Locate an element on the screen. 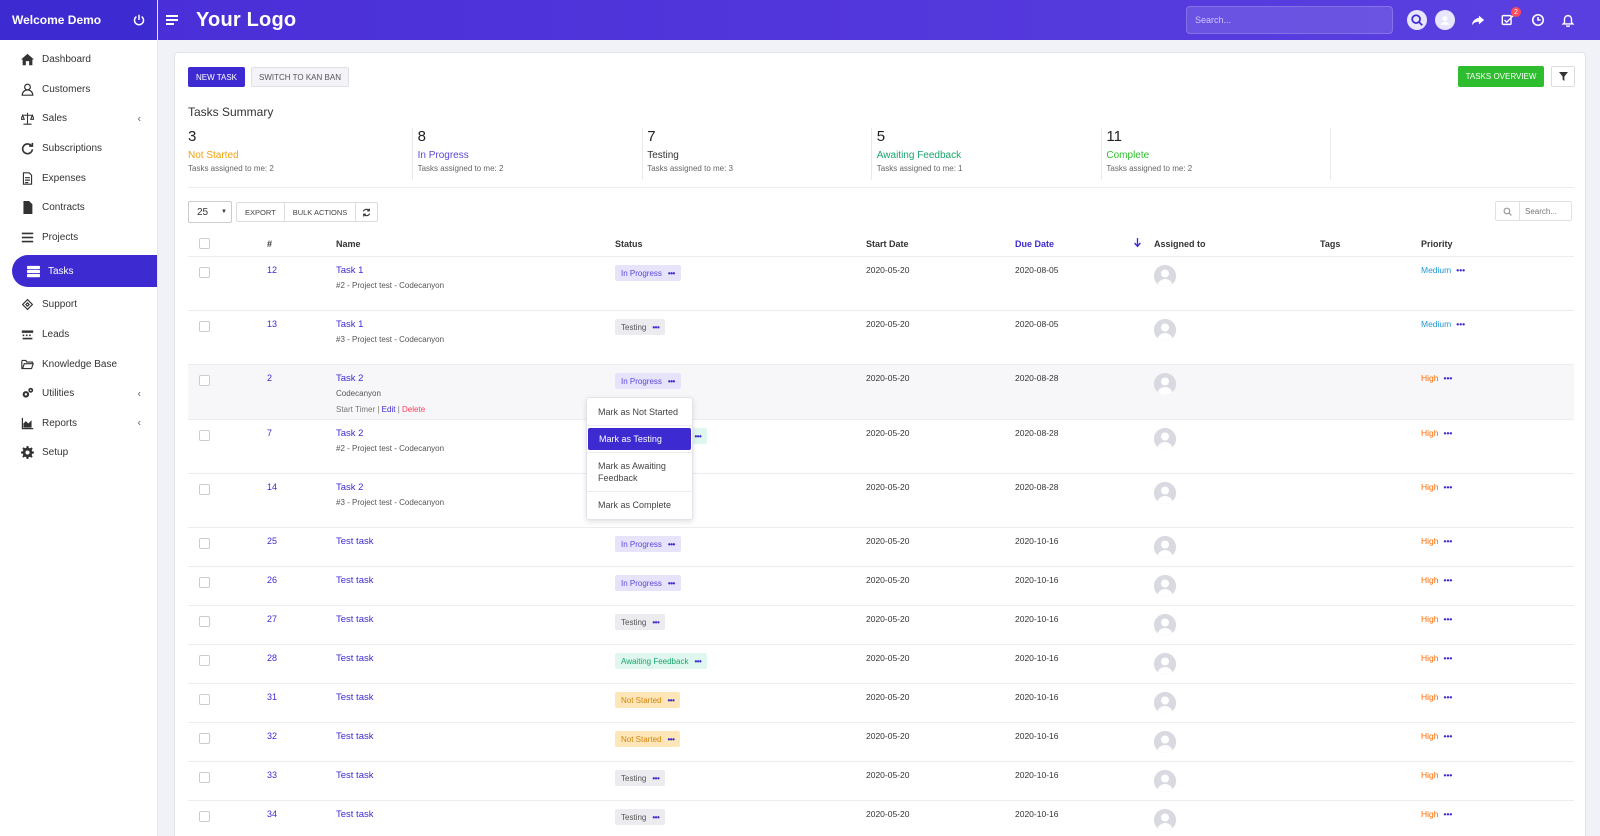 The image size is (1600, 836). page-length-select: 25 ▼ is located at coordinates (210, 212).